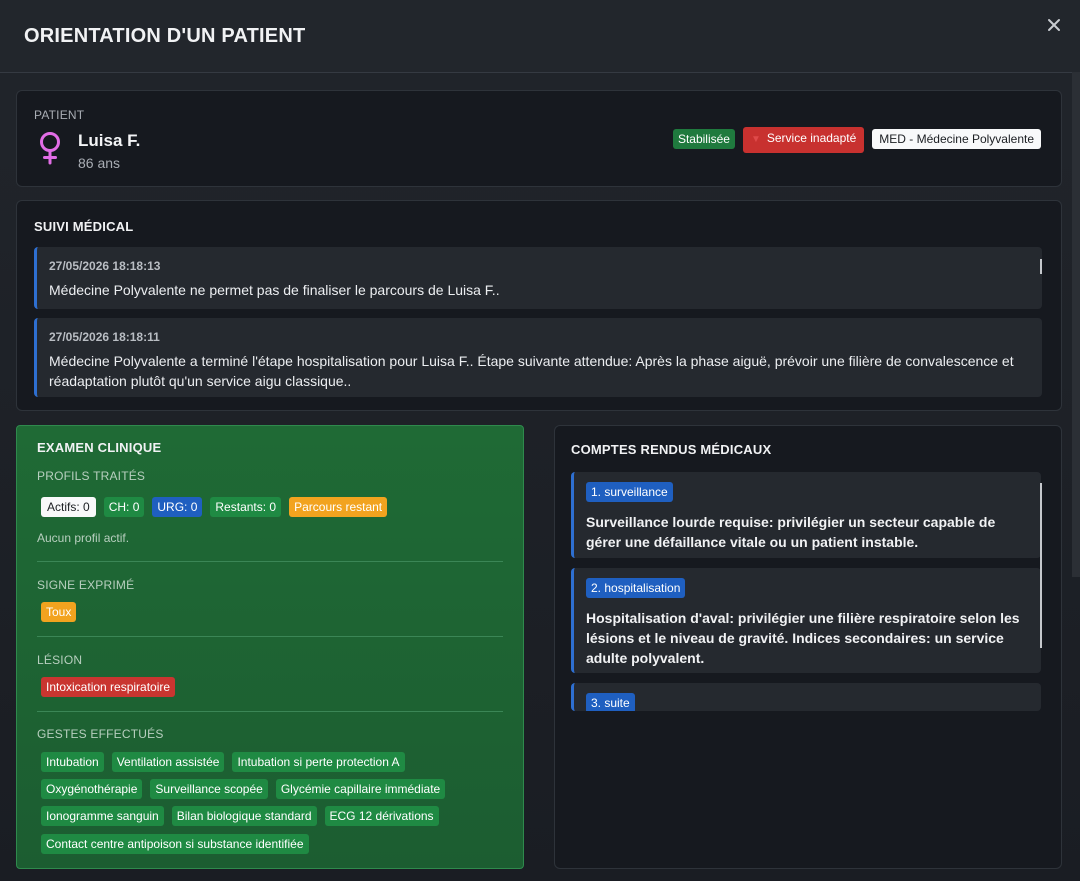  Describe the element at coordinates (177, 507) in the screenshot. I see `urg-chip: URG: 0` at that location.